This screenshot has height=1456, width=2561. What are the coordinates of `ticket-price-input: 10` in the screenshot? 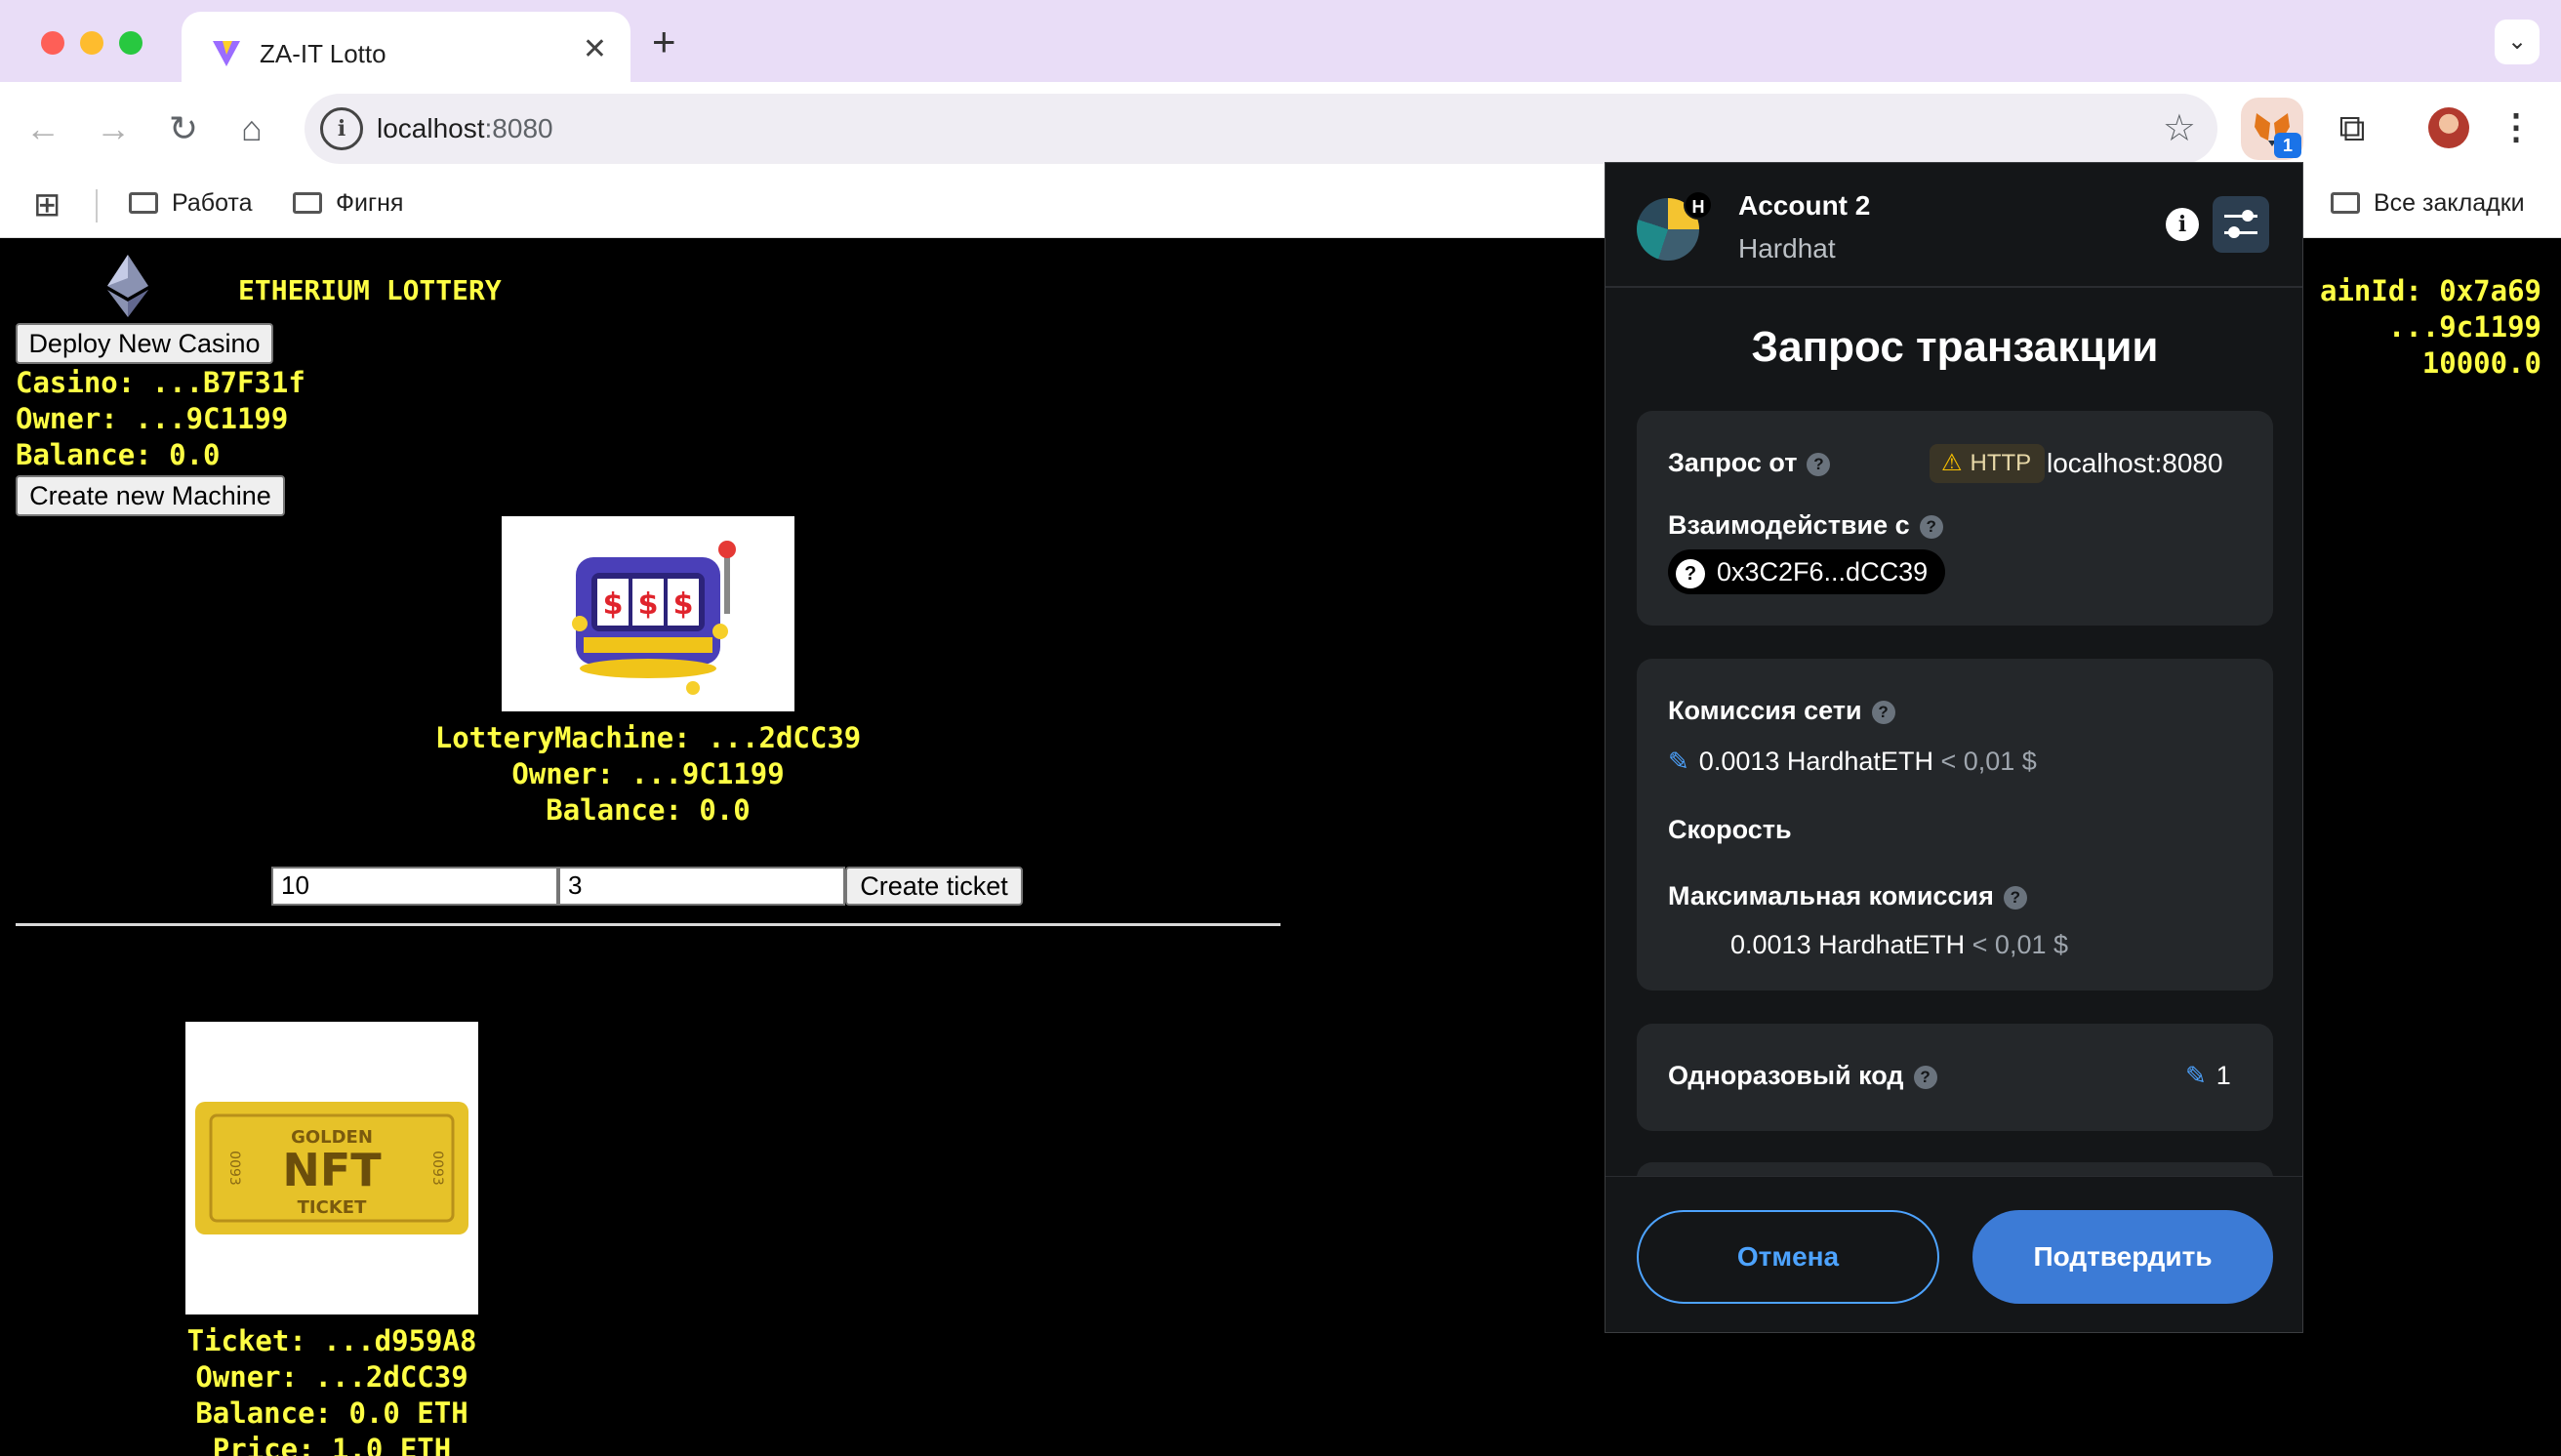 It's located at (414, 886).